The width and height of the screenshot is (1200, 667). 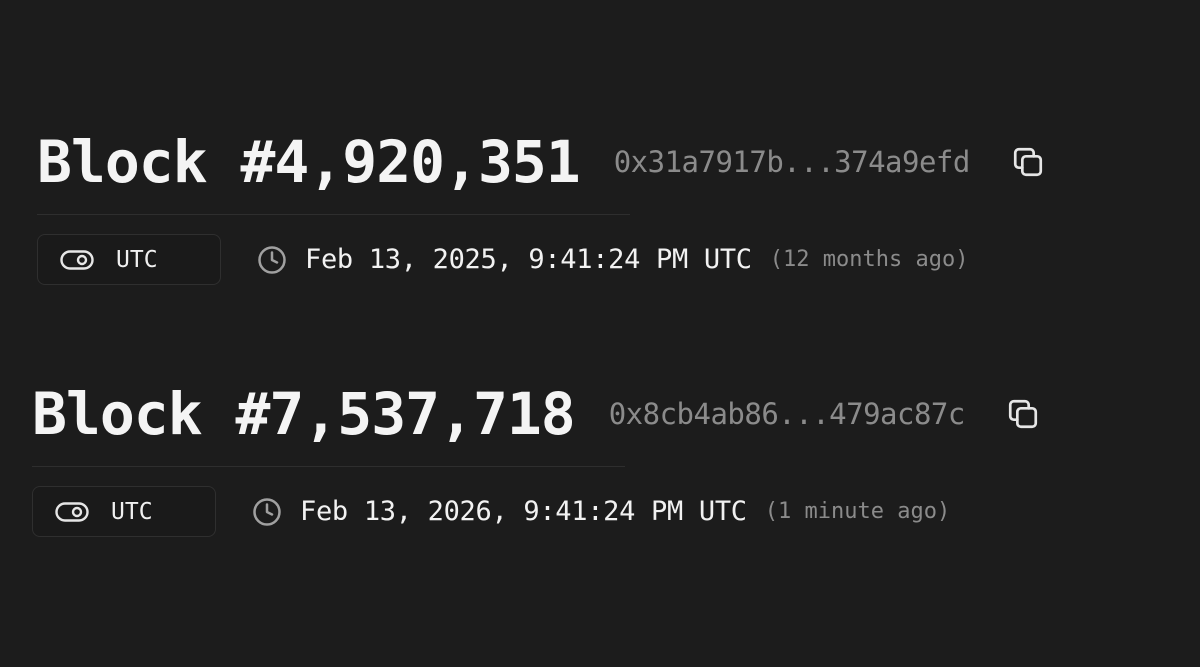 I want to click on block-hash: 0x8cb4ab86...479ac87c, so click(x=787, y=414).